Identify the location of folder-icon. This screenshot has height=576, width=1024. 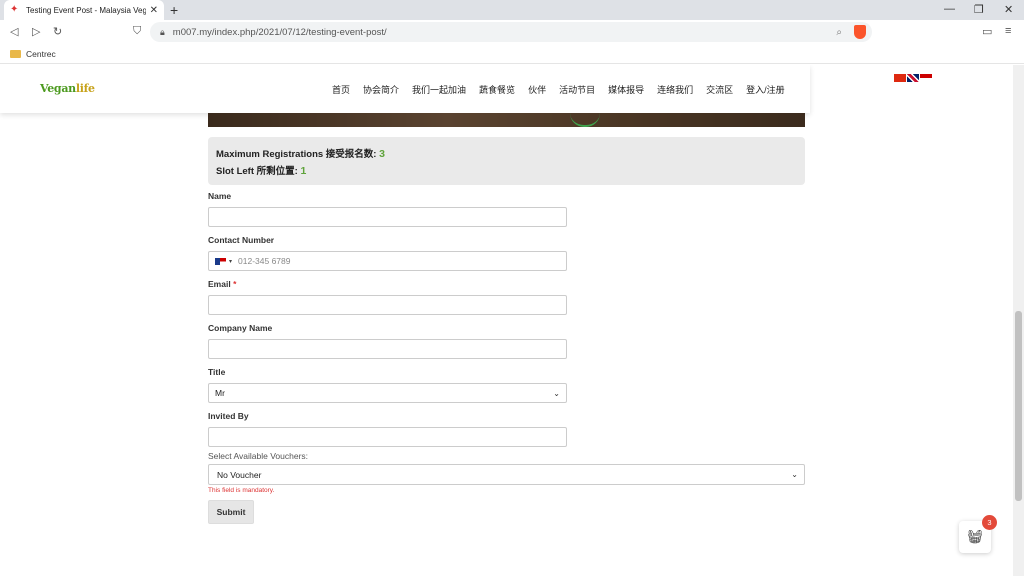
(15, 53).